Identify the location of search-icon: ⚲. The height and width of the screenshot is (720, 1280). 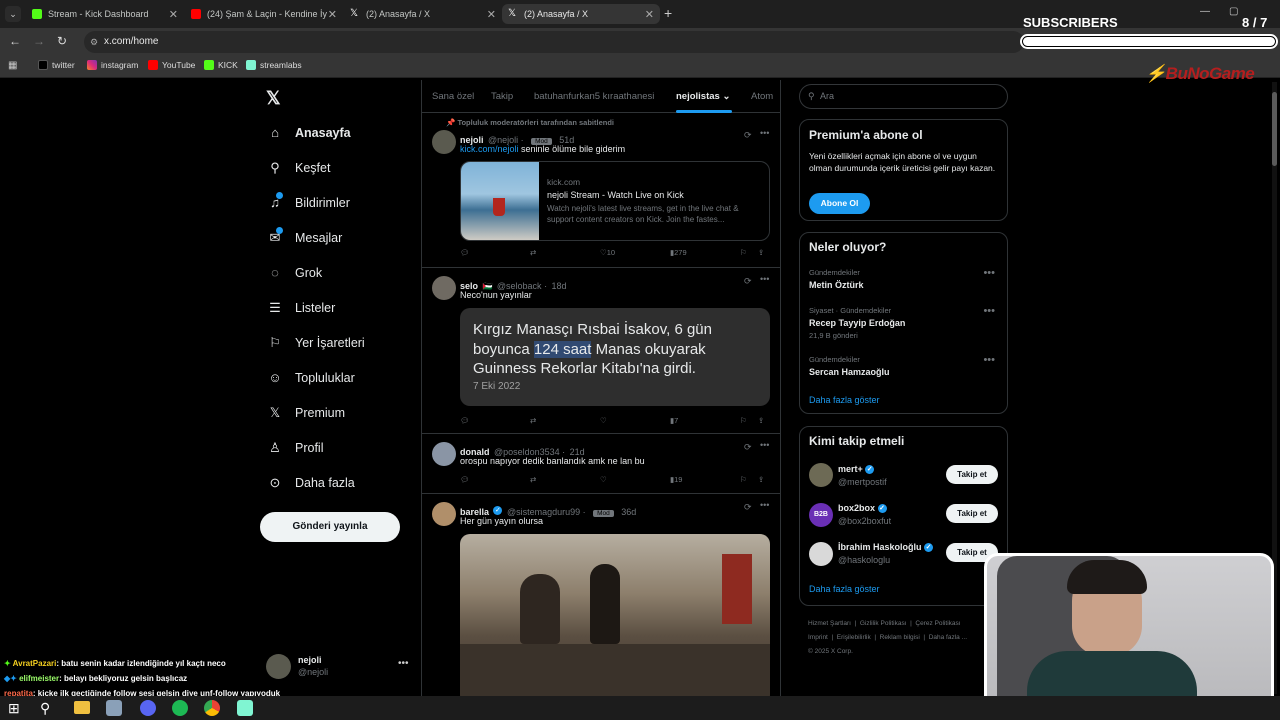
(45, 708).